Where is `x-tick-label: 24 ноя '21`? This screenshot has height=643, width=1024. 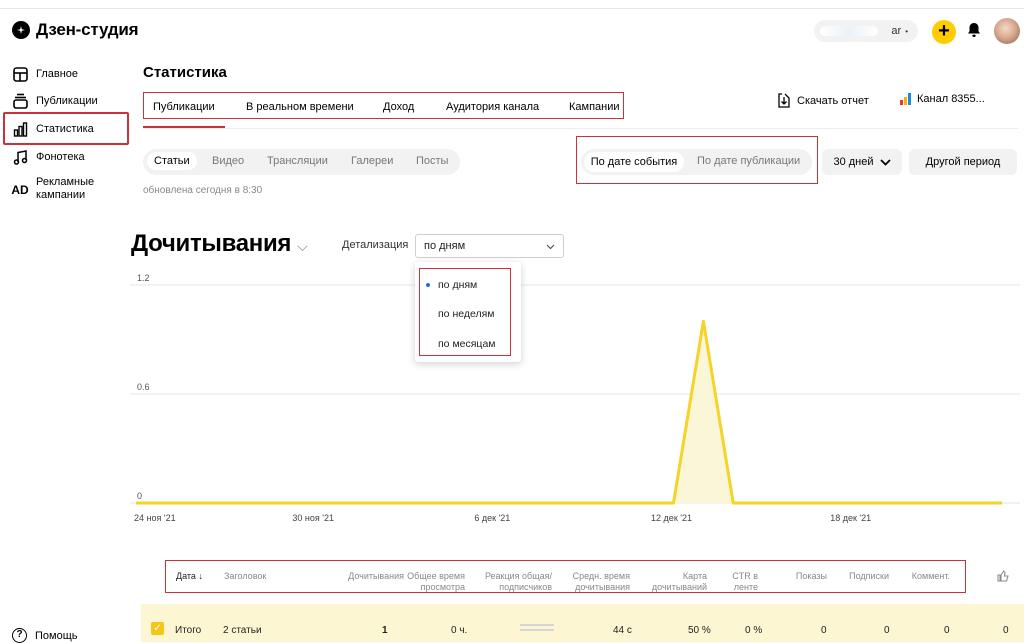
x-tick-label: 24 ноя '21 is located at coordinates (155, 518).